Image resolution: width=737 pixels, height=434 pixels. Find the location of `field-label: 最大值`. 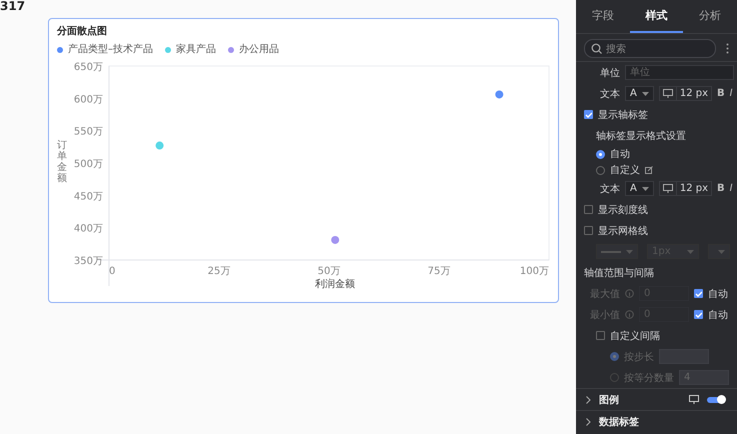

field-label: 最大值 is located at coordinates (604, 294).